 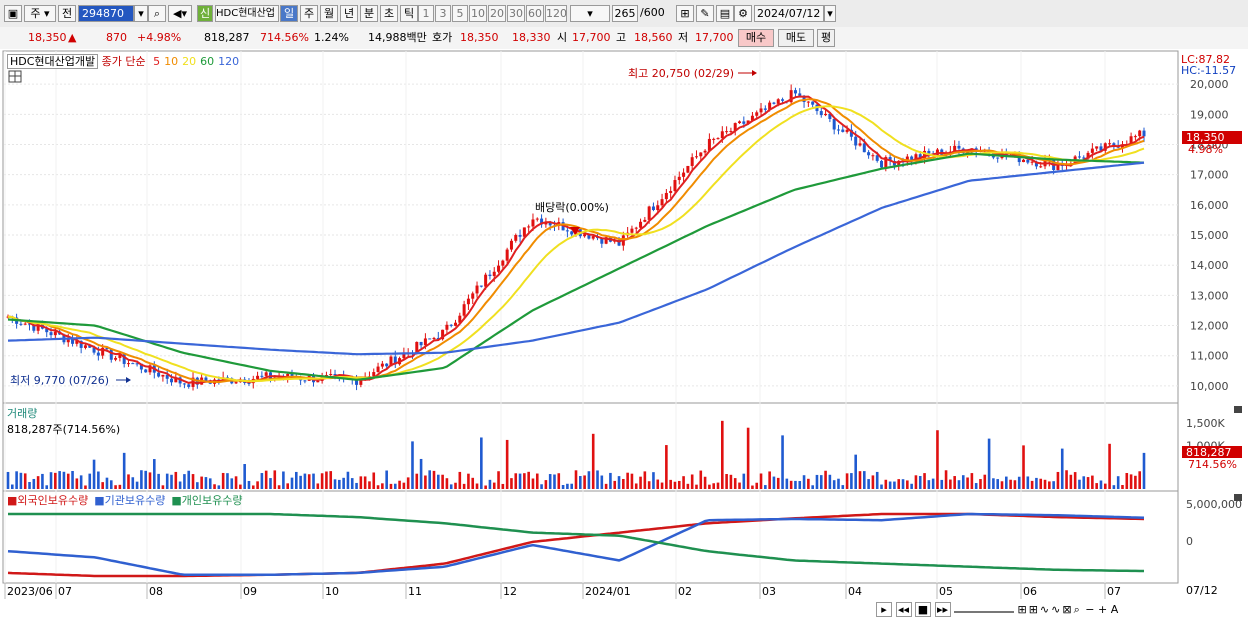 I want to click on volume-panel-close-icon, so click(x=1238, y=409).